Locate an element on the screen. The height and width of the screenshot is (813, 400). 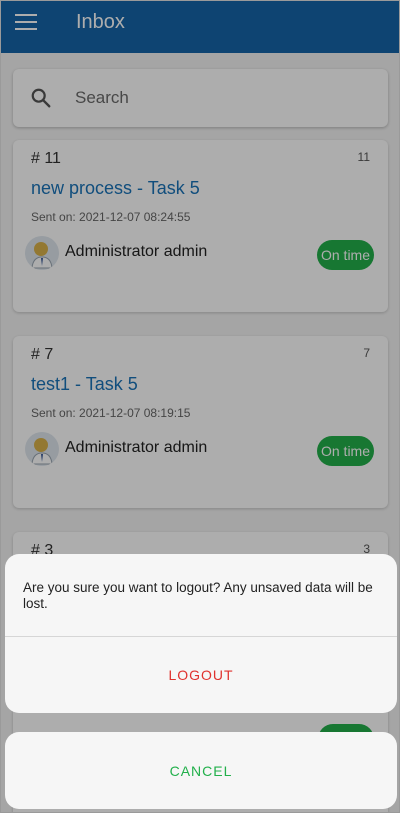
cancel-button: CANCEL is located at coordinates (201, 770).